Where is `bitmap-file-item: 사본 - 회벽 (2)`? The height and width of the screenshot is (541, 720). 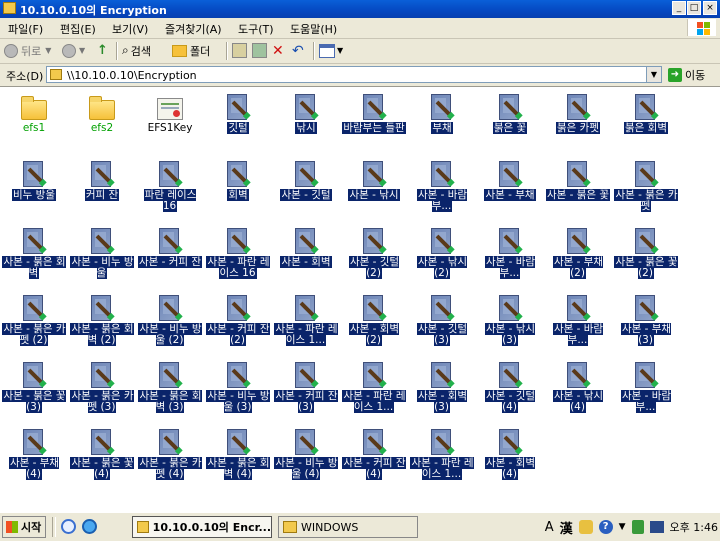 bitmap-file-item: 사본 - 회벽 (2) is located at coordinates (374, 321).